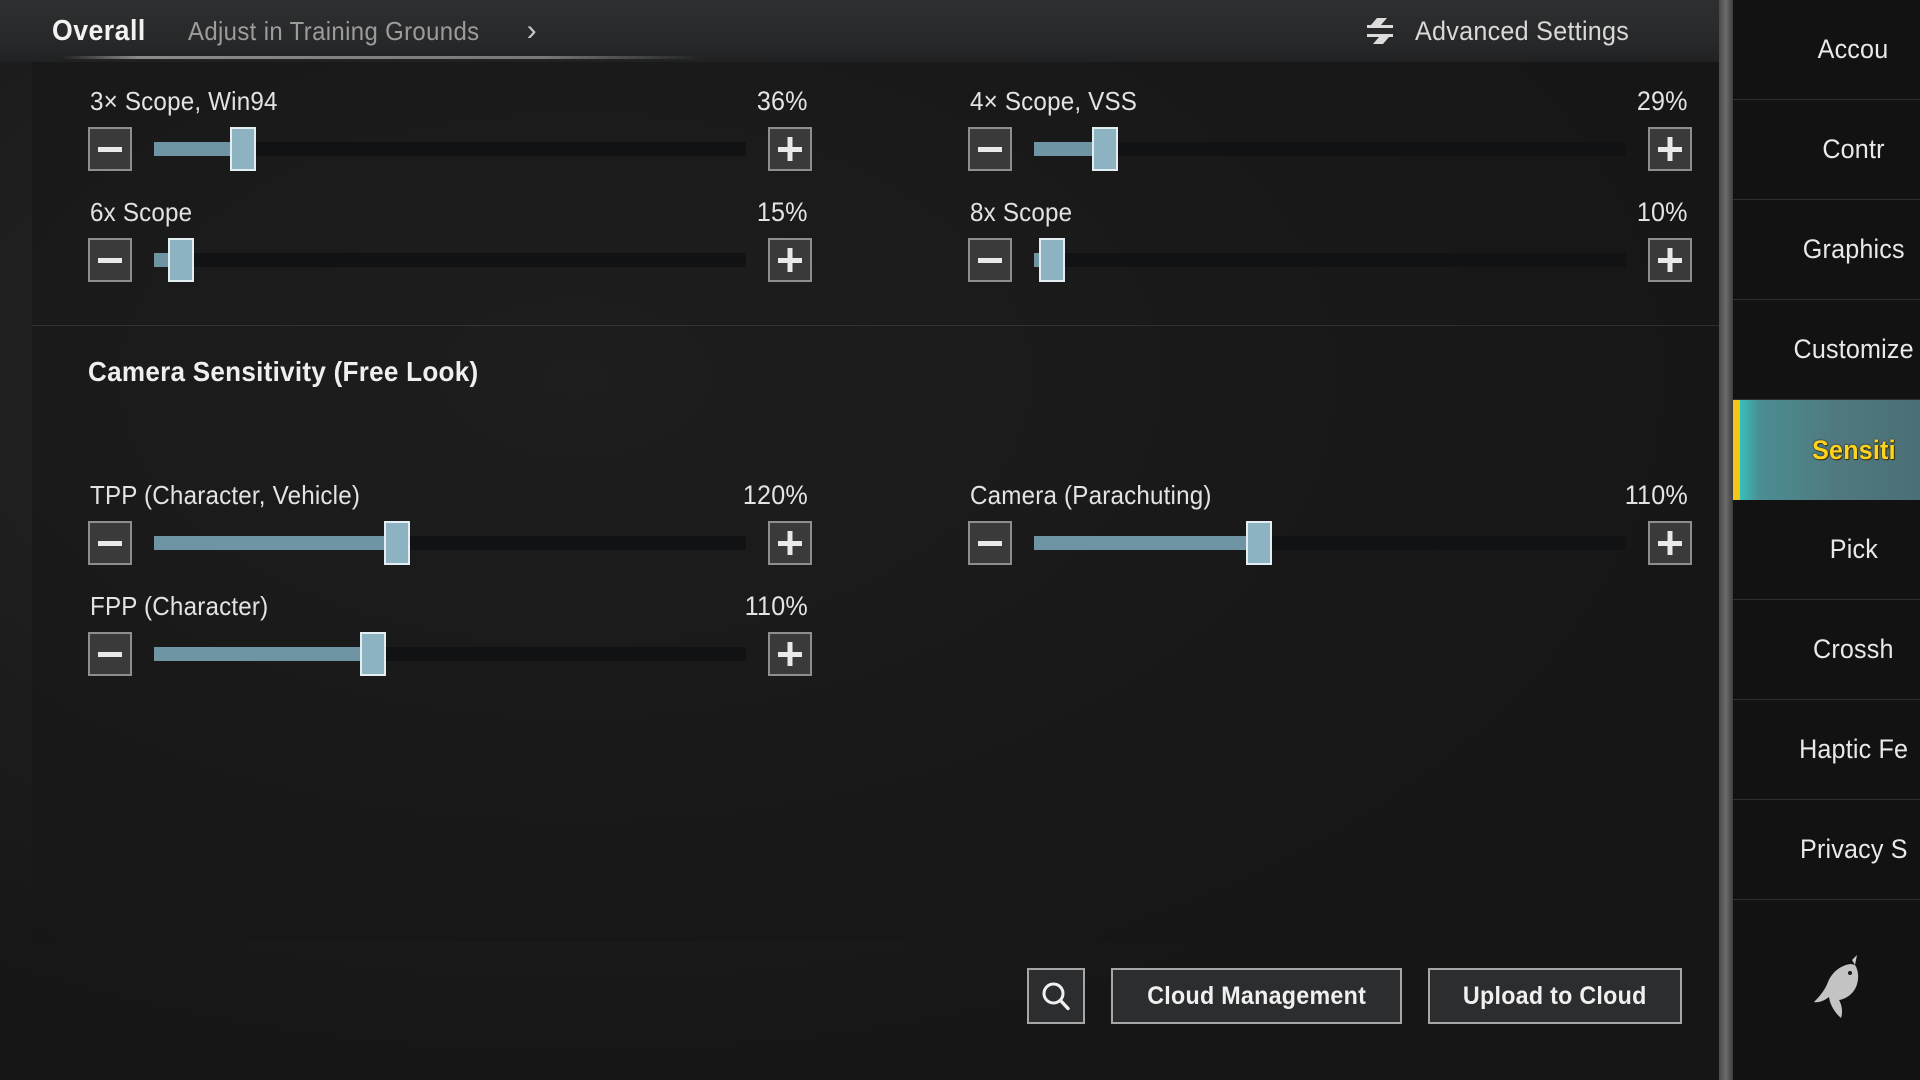 Image resolution: width=1920 pixels, height=1080 pixels. I want to click on sidebar-item-label: Privacy S, so click(1853, 849).